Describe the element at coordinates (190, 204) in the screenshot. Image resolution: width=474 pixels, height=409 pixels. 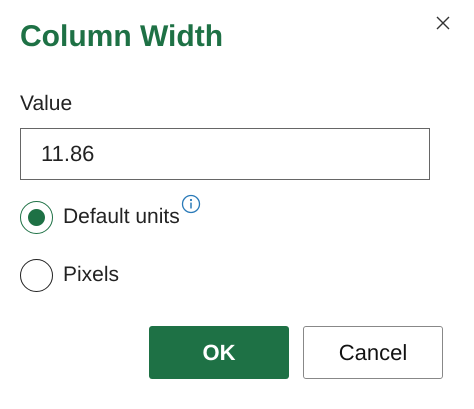
I see `info-icon` at that location.